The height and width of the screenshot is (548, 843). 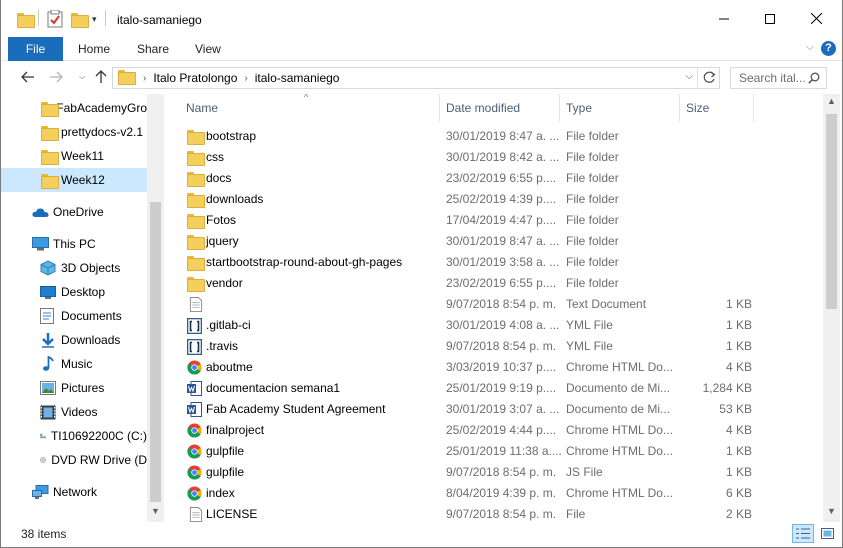 What do you see at coordinates (101, 77) in the screenshot?
I see `up-button` at bounding box center [101, 77].